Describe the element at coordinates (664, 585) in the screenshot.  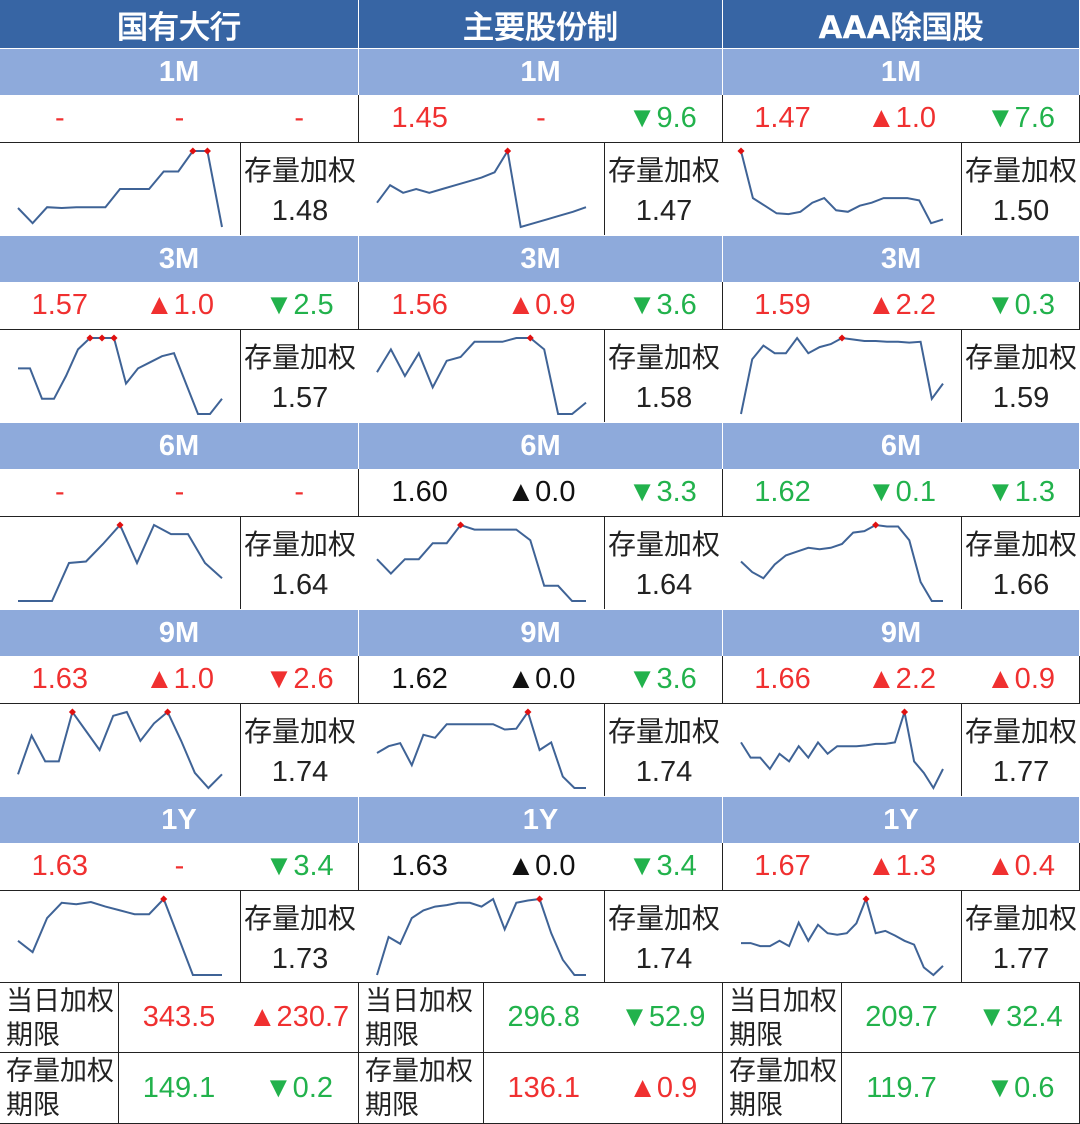
I see `stock-weighted-value: 1.64` at that location.